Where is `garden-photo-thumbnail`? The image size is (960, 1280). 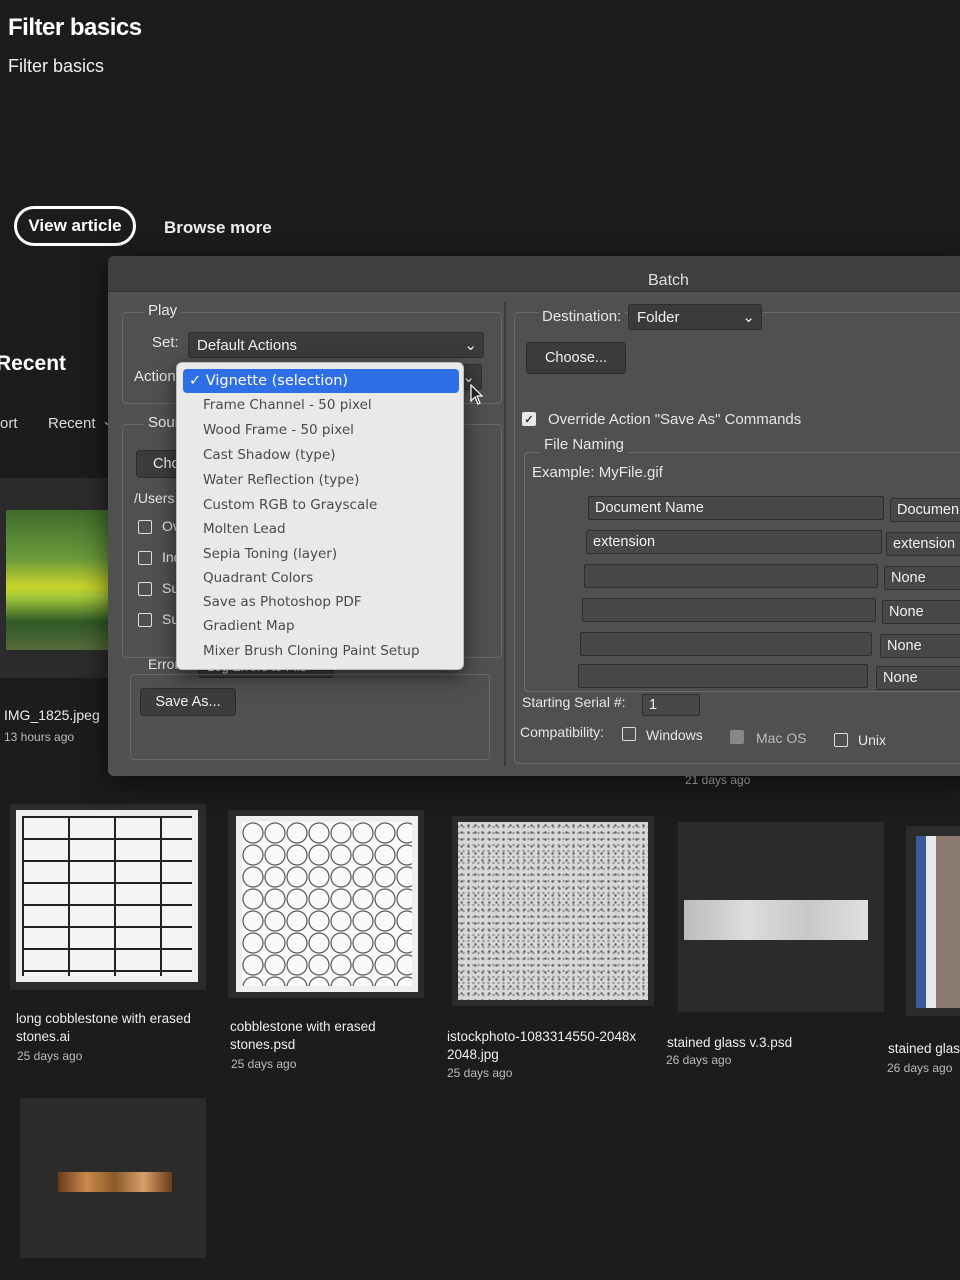 garden-photo-thumbnail is located at coordinates (60, 580).